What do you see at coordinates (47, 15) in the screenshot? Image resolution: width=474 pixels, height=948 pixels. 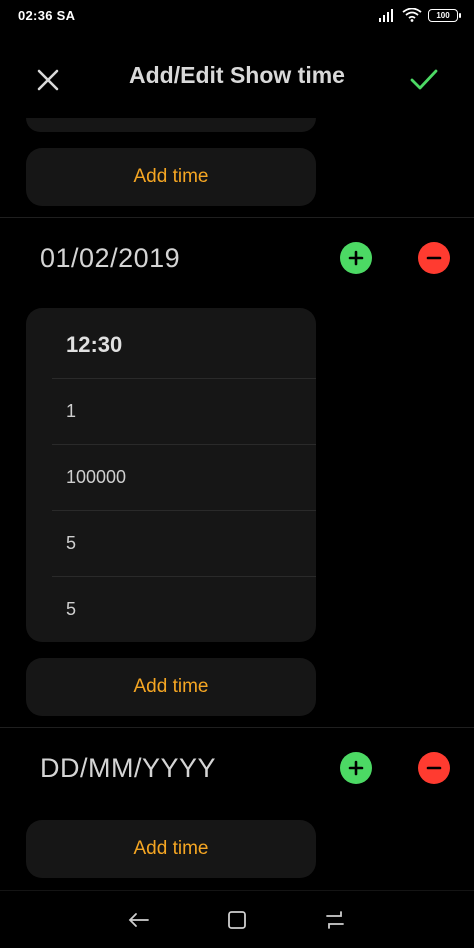 I see `status-time: 02:36 SA` at bounding box center [47, 15].